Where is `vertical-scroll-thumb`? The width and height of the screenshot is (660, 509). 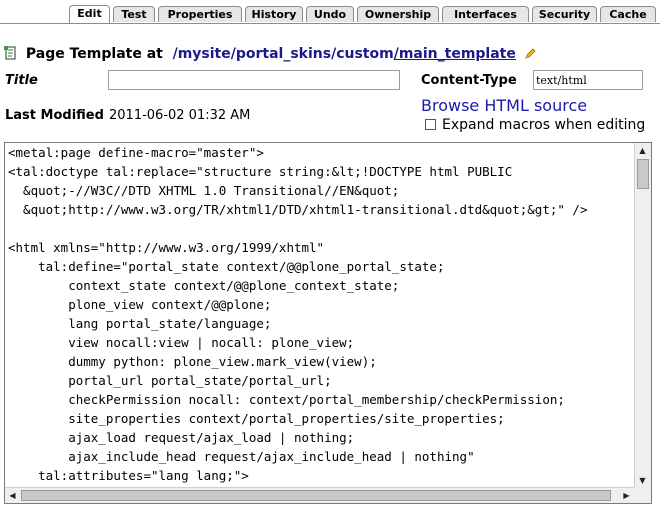 vertical-scroll-thumb is located at coordinates (643, 174).